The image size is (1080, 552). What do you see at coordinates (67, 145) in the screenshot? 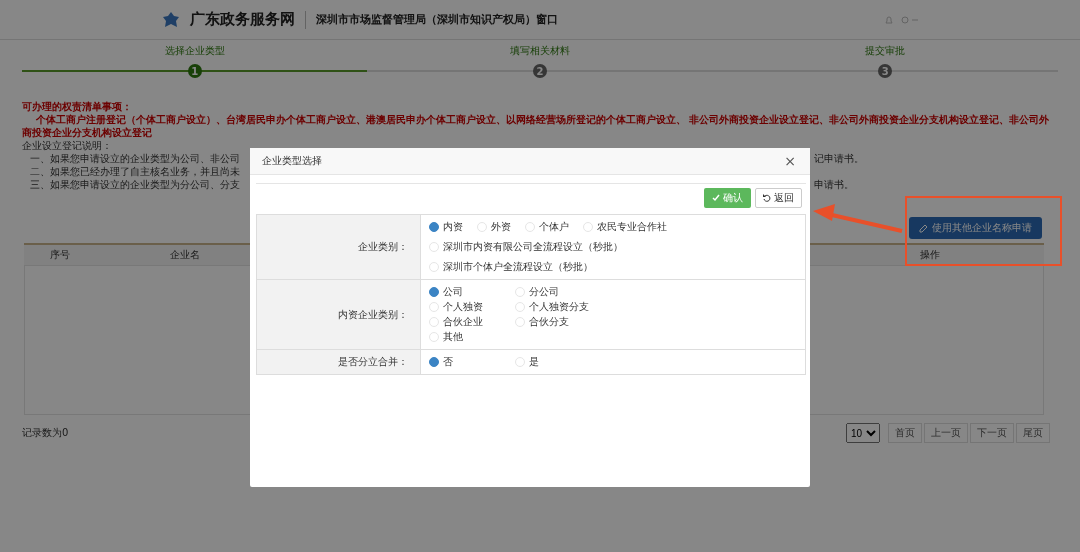
I see `guide-title: 企业设立登记说明：` at bounding box center [67, 145].